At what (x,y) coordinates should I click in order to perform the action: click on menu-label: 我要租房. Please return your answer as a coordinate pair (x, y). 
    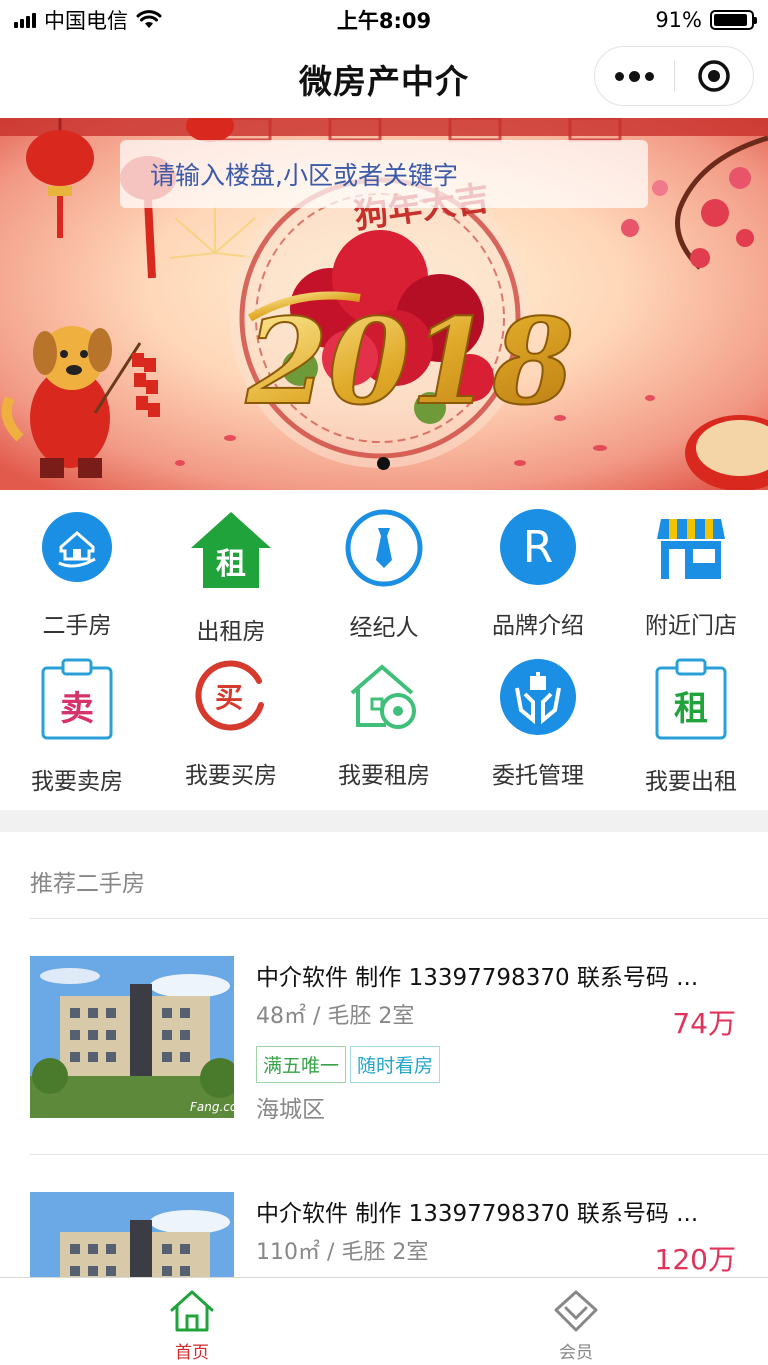
    Looking at the image, I should click on (384, 776).